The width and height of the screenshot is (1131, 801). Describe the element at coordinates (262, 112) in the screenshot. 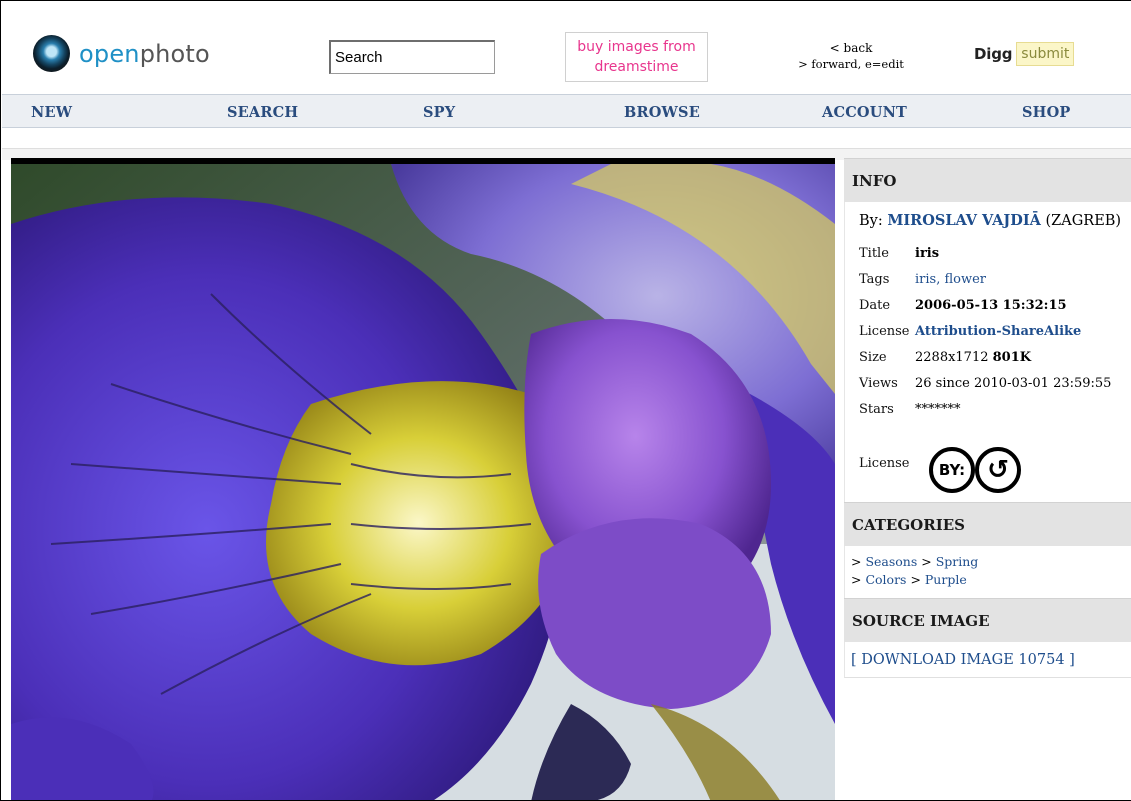

I see `nav-item-search: SEARCH` at that location.